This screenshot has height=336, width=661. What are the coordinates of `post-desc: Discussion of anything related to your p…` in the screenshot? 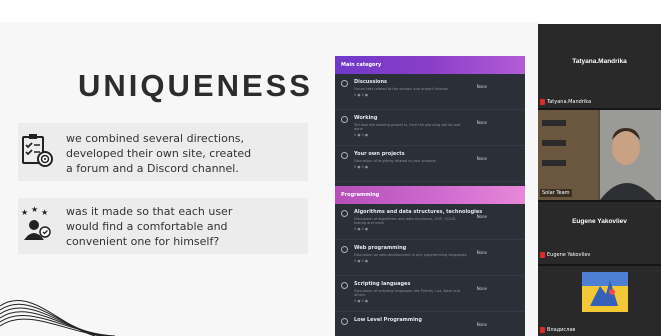 It's located at (395, 161).